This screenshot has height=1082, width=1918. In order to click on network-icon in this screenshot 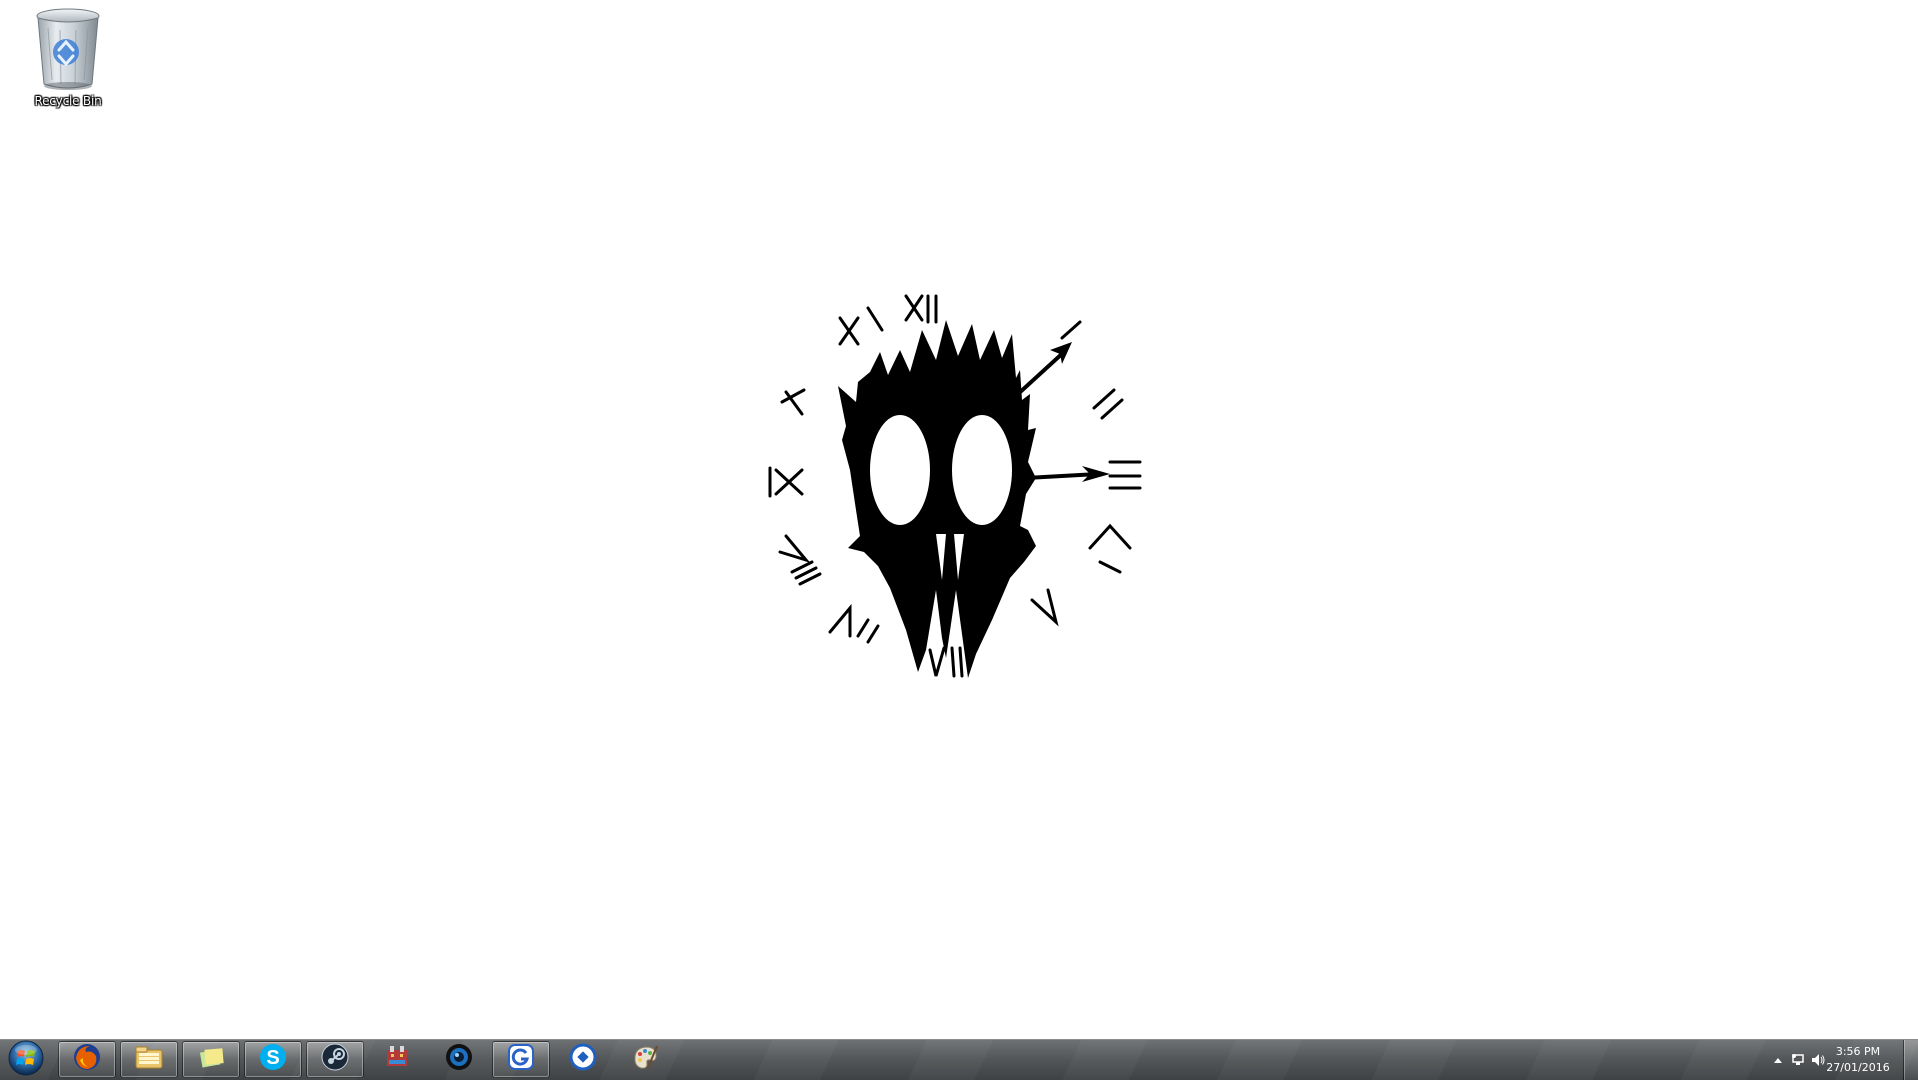, I will do `click(1798, 1060)`.